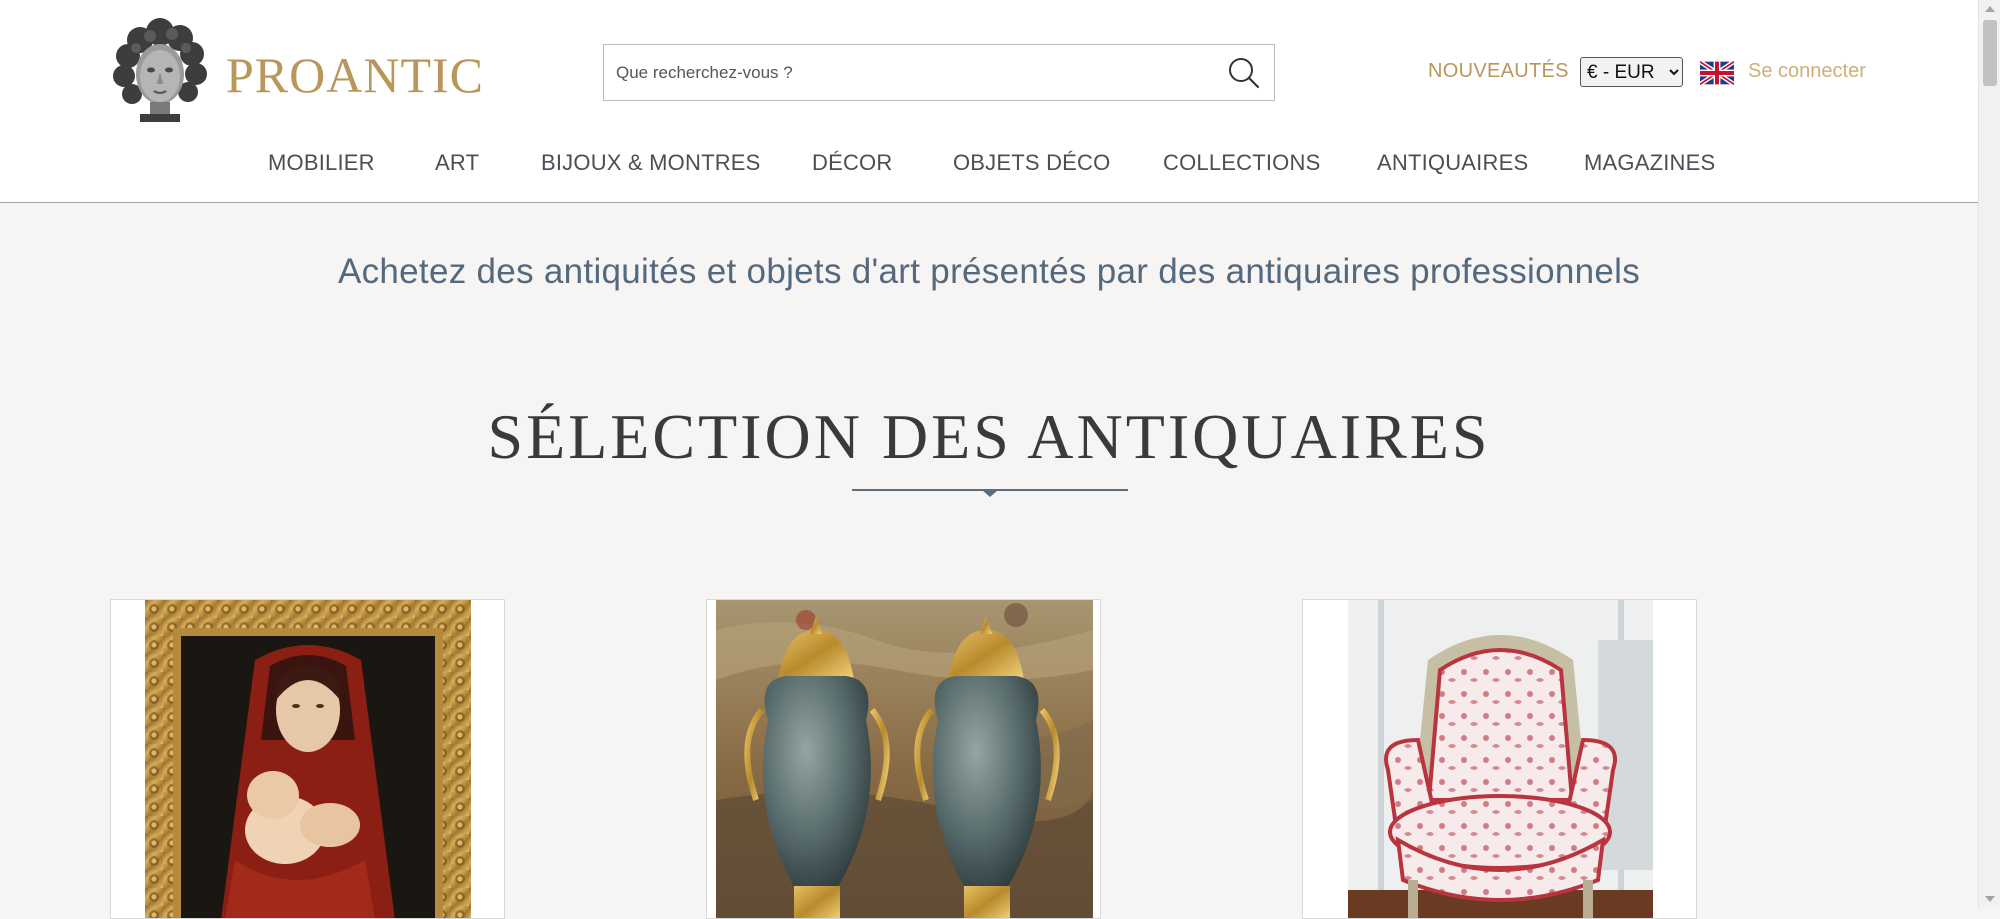  What do you see at coordinates (1031, 163) in the screenshot?
I see `nav-item-objets-deco: OBJETS DÉCO` at bounding box center [1031, 163].